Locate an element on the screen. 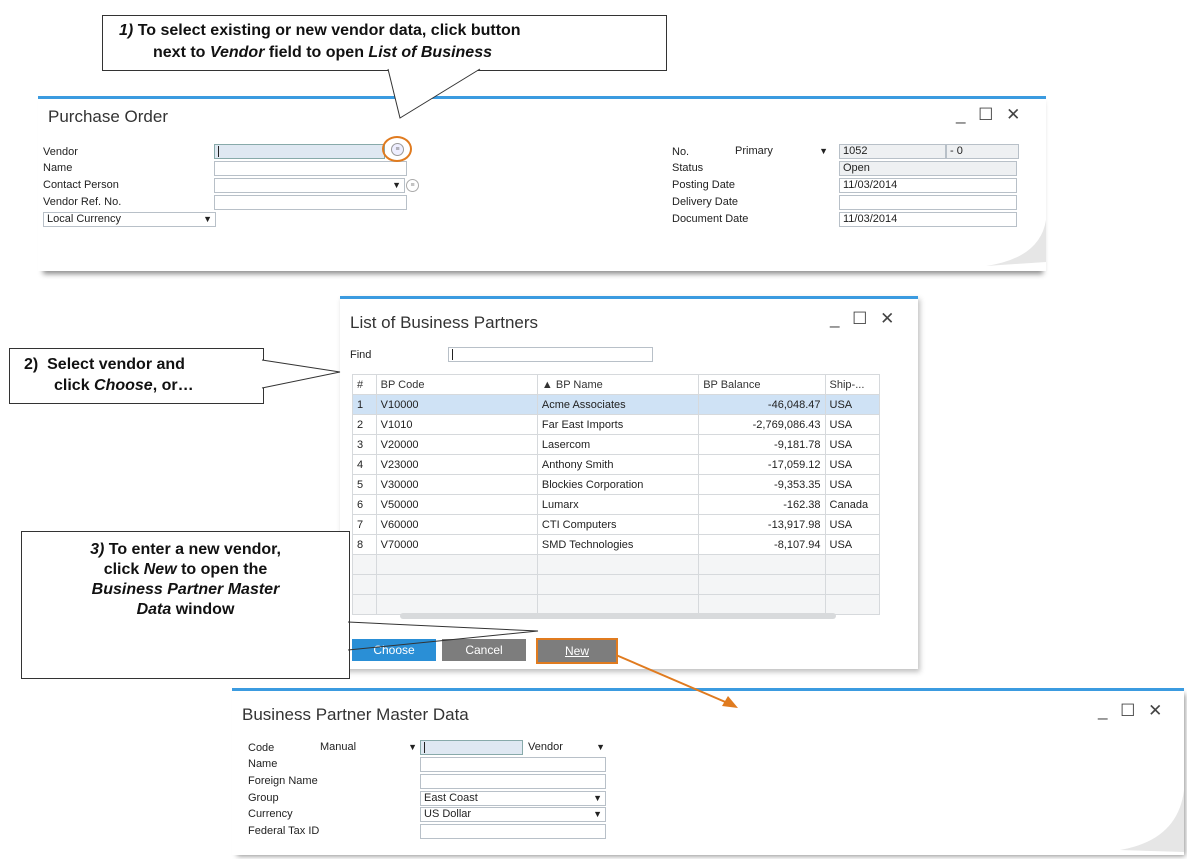  bp-list-window-controls: _ ☐ ✕ is located at coordinates (864, 319).